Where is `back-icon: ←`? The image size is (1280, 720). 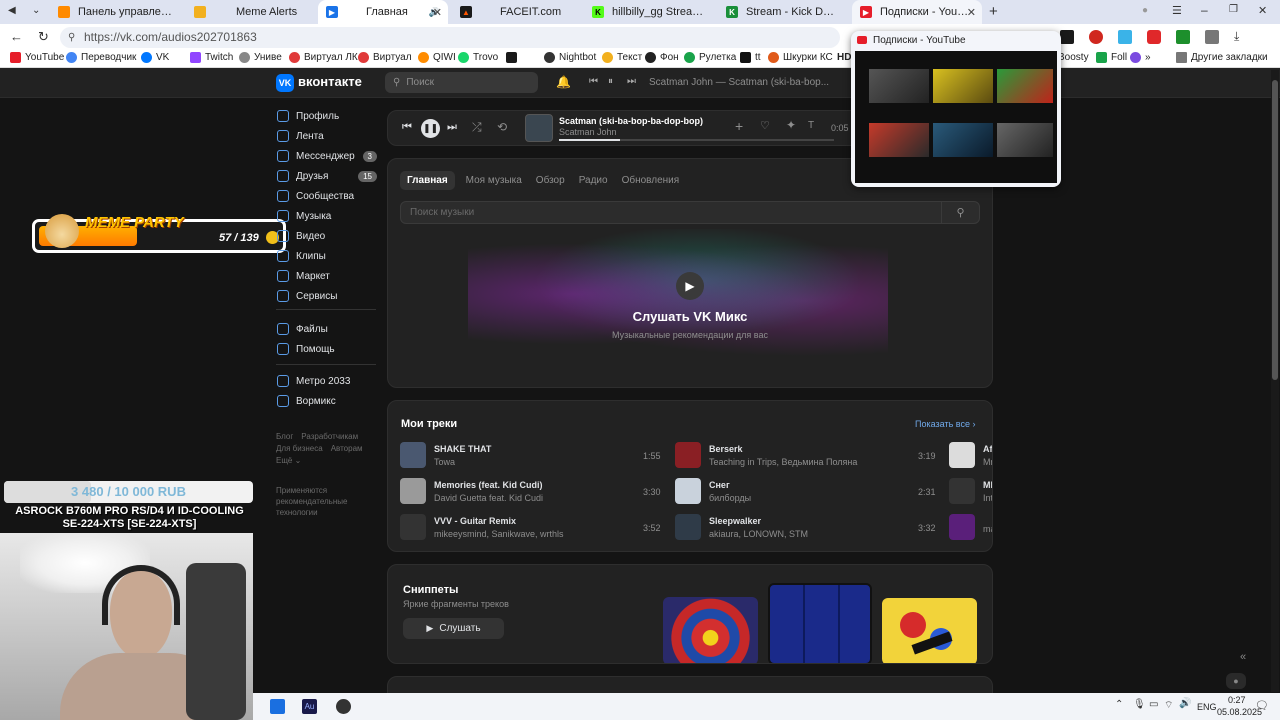
back-icon: ← is located at coordinates (16, 36).